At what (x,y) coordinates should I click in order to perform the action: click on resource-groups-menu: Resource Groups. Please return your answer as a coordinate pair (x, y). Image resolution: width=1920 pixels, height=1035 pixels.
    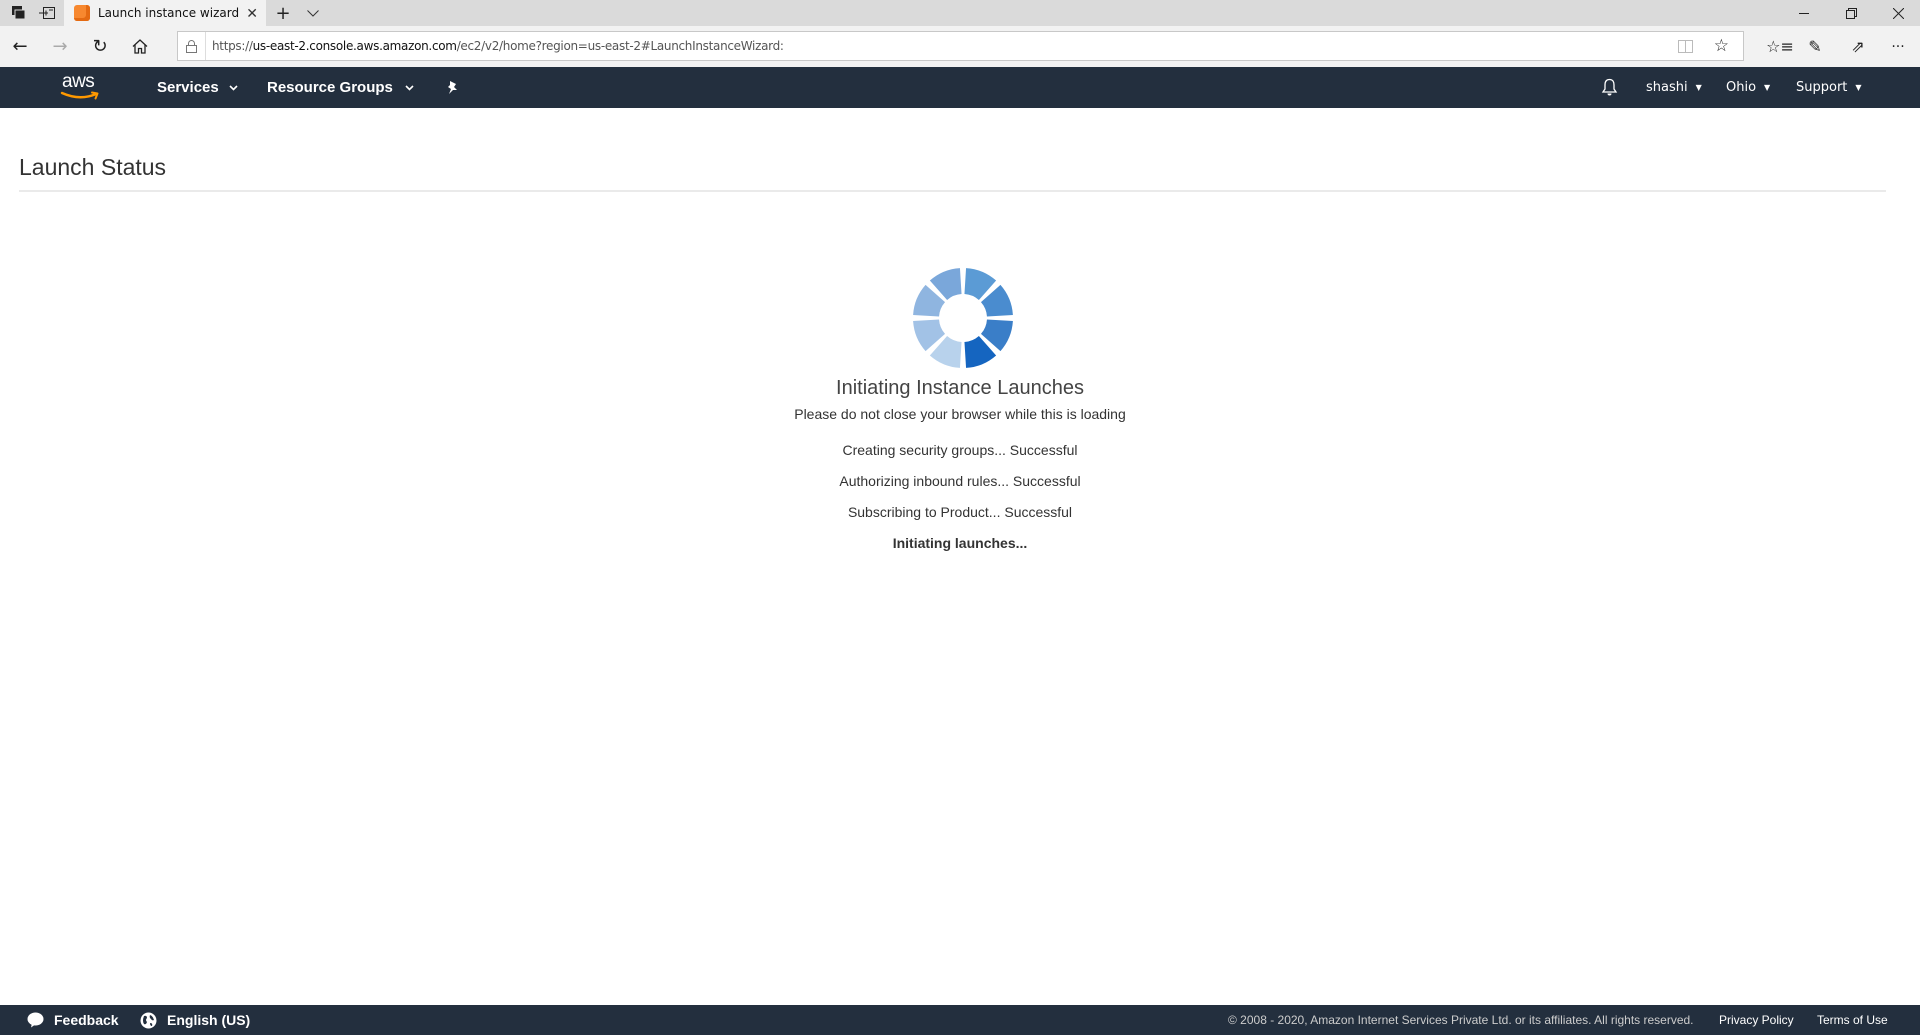
    Looking at the image, I should click on (340, 87).